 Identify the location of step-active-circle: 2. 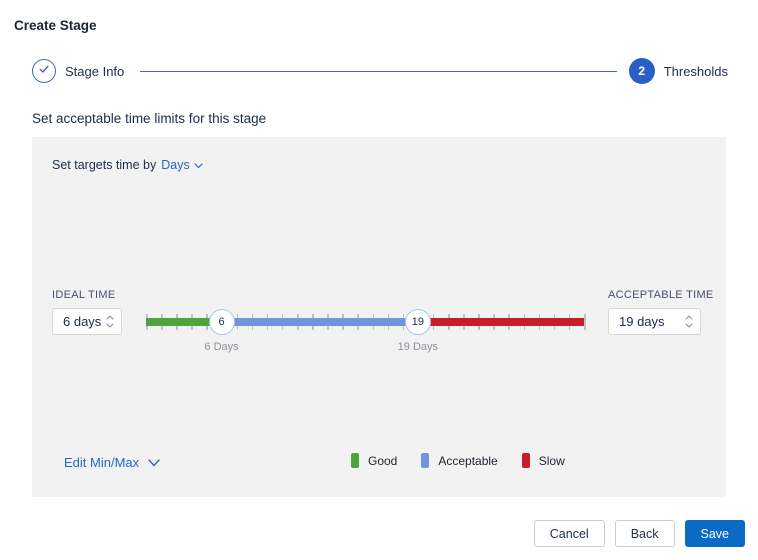
(641, 71).